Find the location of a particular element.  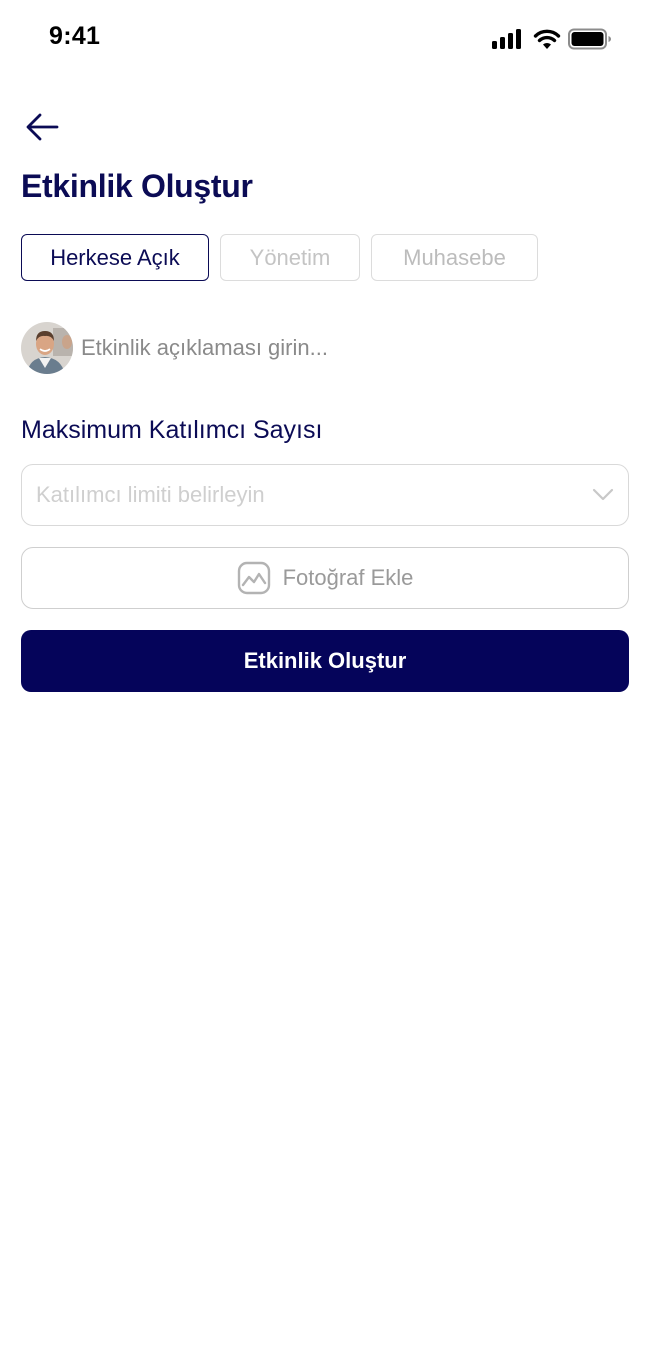

back-arrow-icon is located at coordinates (42, 127).